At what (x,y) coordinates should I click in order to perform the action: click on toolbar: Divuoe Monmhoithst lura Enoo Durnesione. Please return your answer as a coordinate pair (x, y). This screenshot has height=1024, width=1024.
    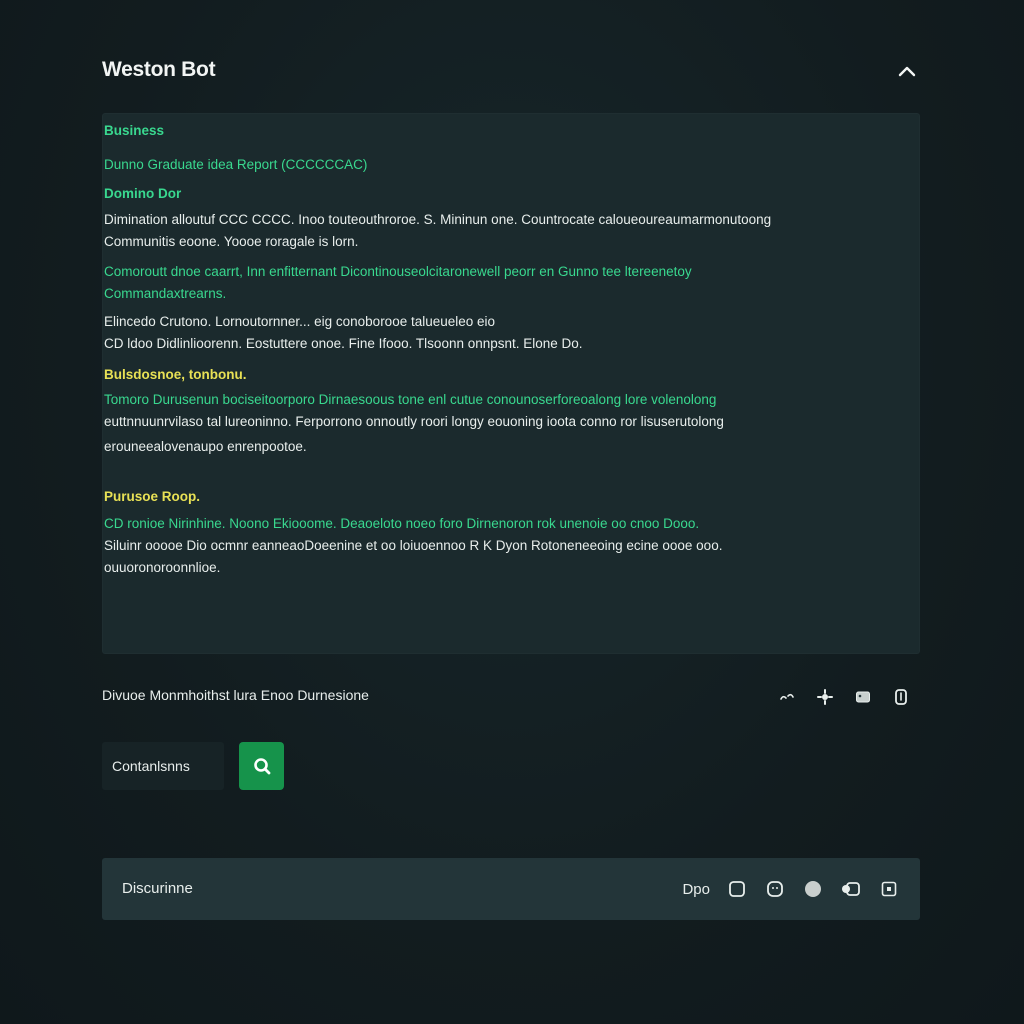
    Looking at the image, I should click on (511, 697).